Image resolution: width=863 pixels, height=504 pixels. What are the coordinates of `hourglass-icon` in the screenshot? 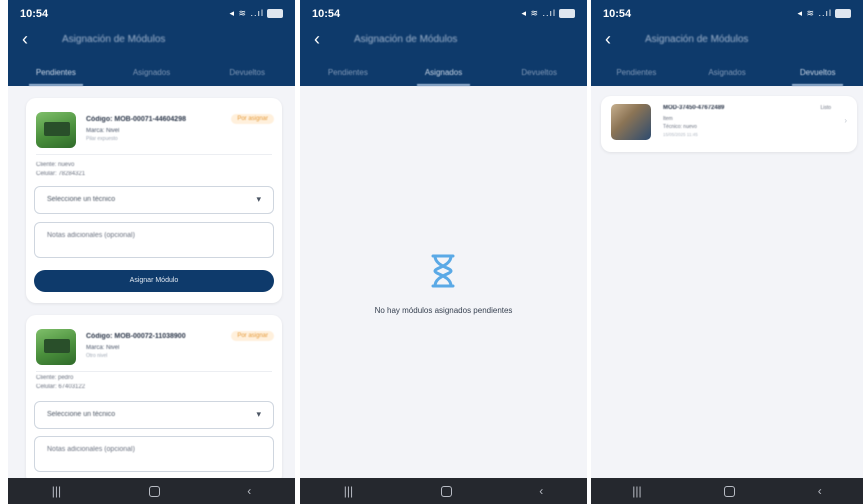 It's located at (443, 271).